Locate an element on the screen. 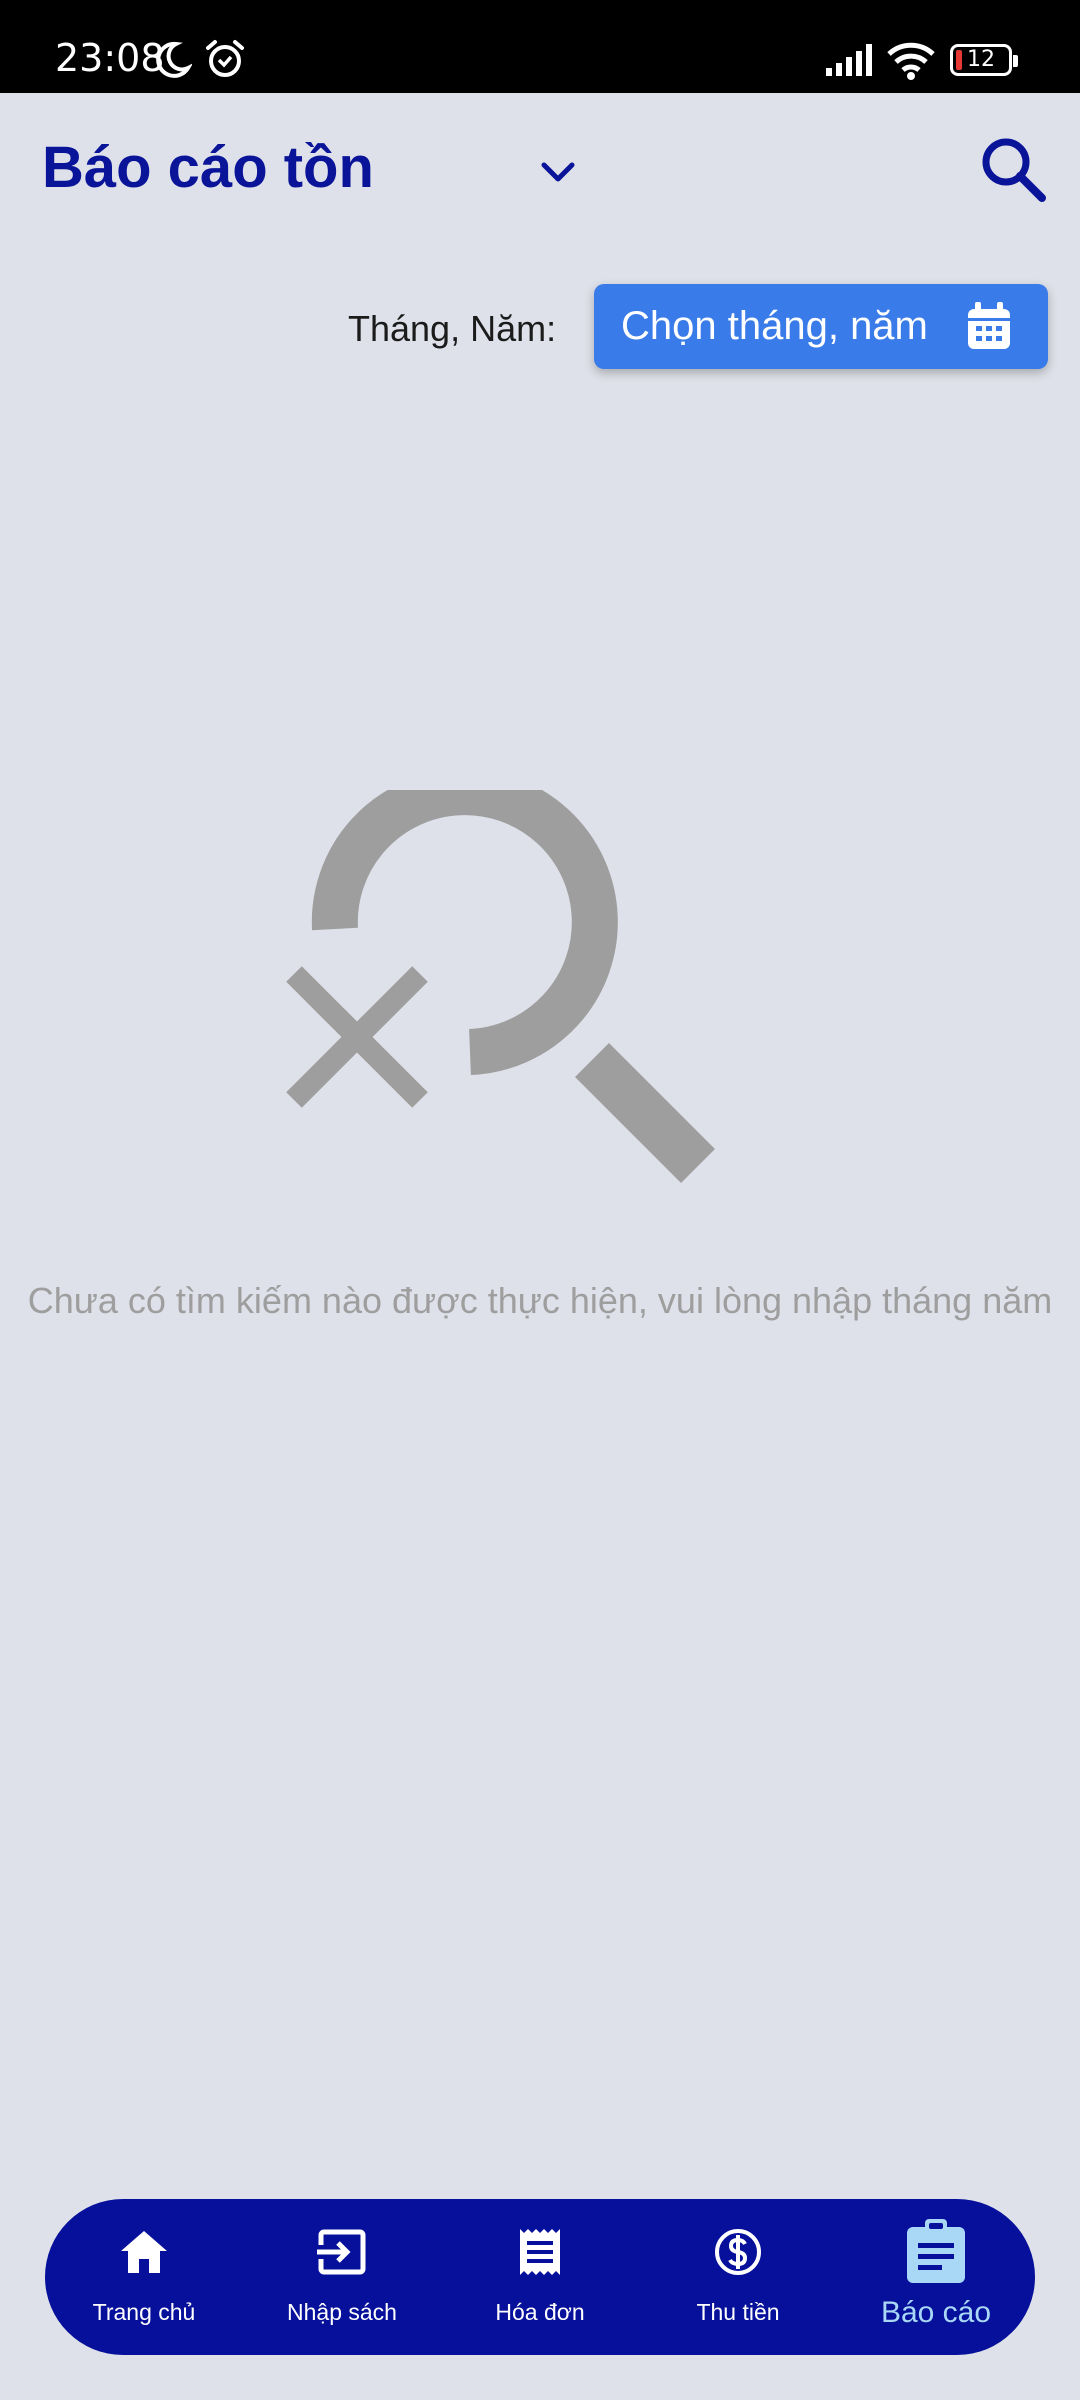 The height and width of the screenshot is (2400, 1080). nav-item-import-books: Nhập sách is located at coordinates (342, 2277).